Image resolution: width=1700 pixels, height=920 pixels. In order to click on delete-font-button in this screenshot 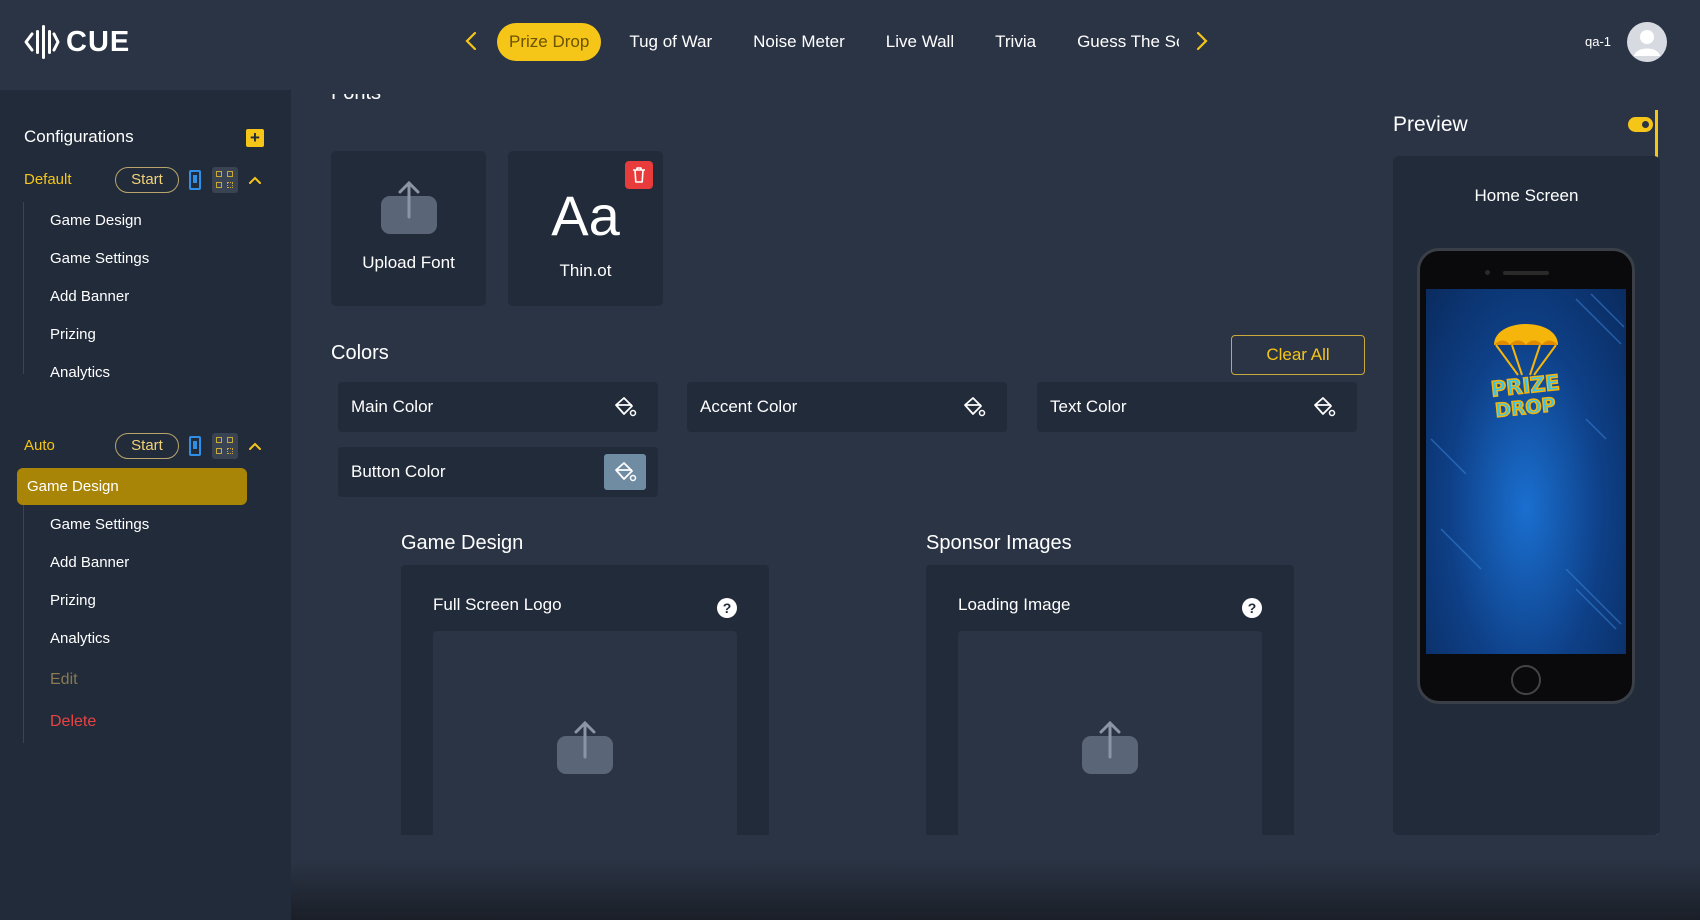, I will do `click(639, 175)`.